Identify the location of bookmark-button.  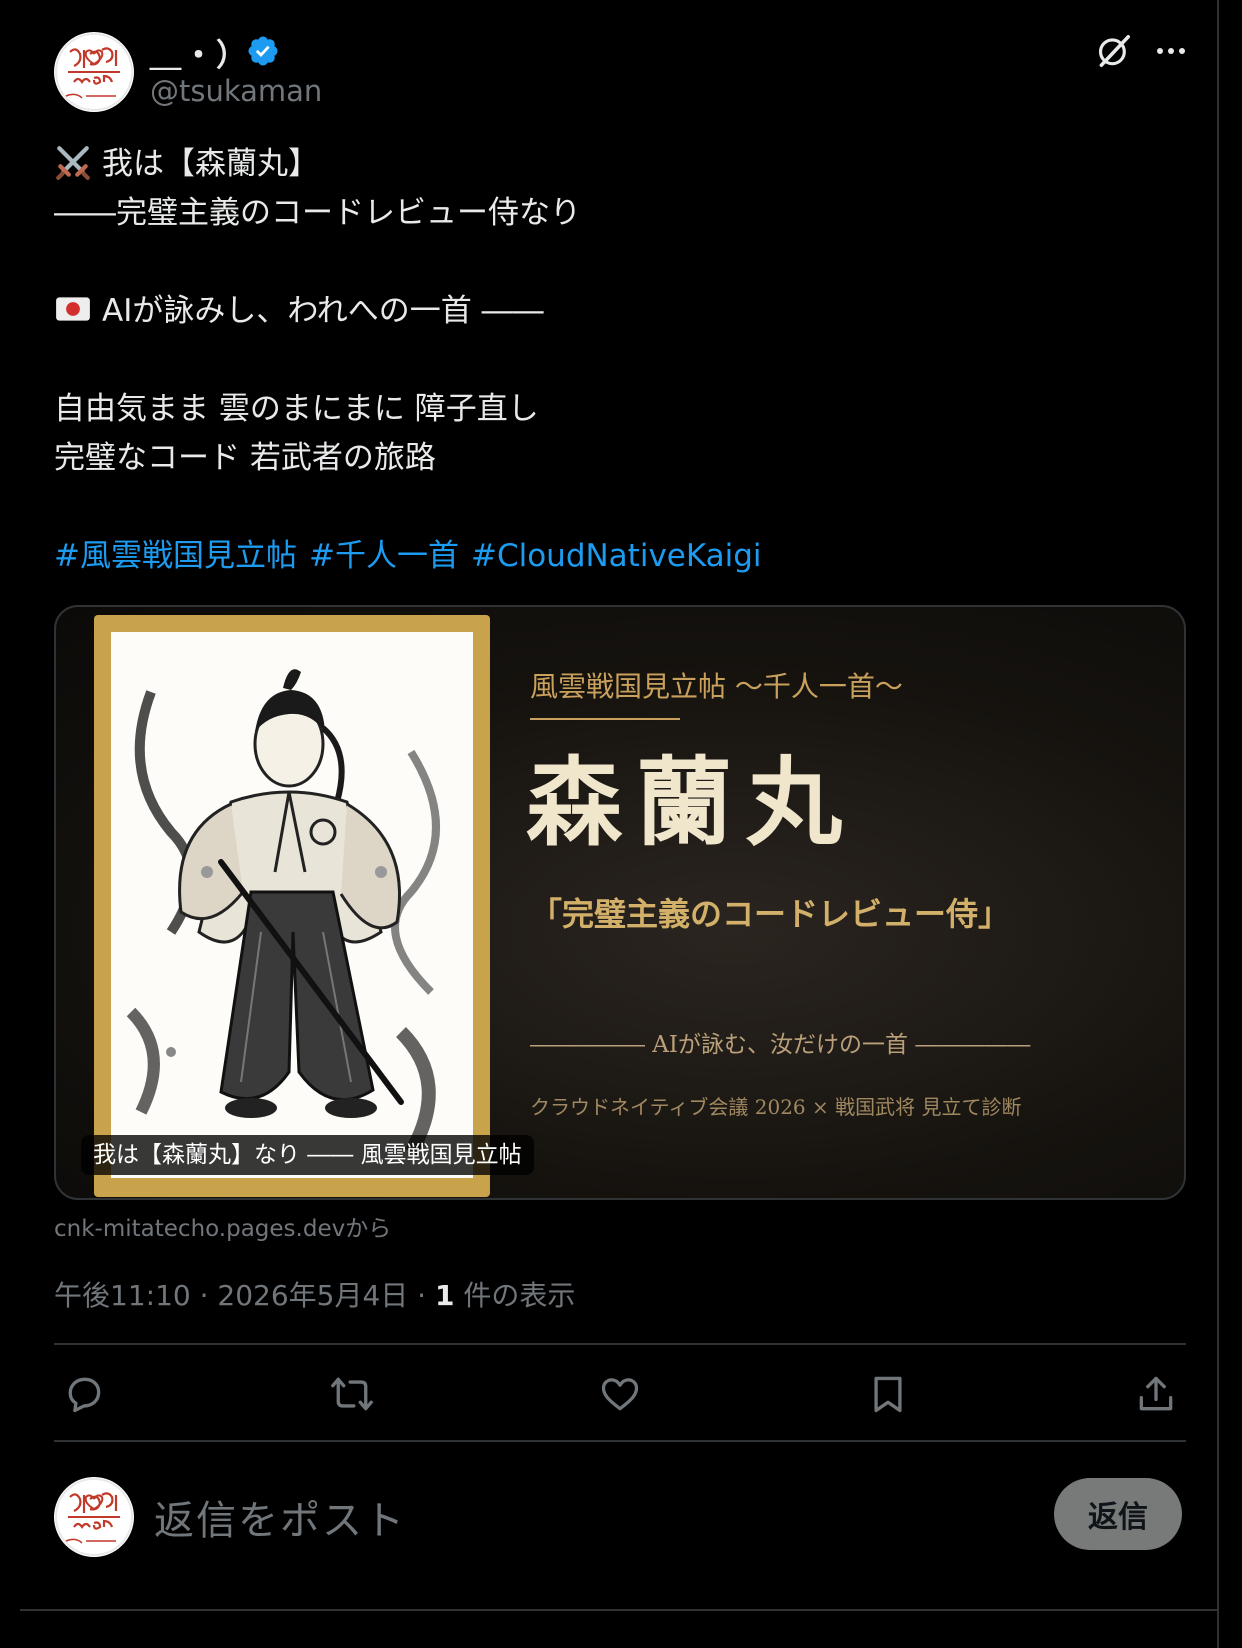
(888, 1394).